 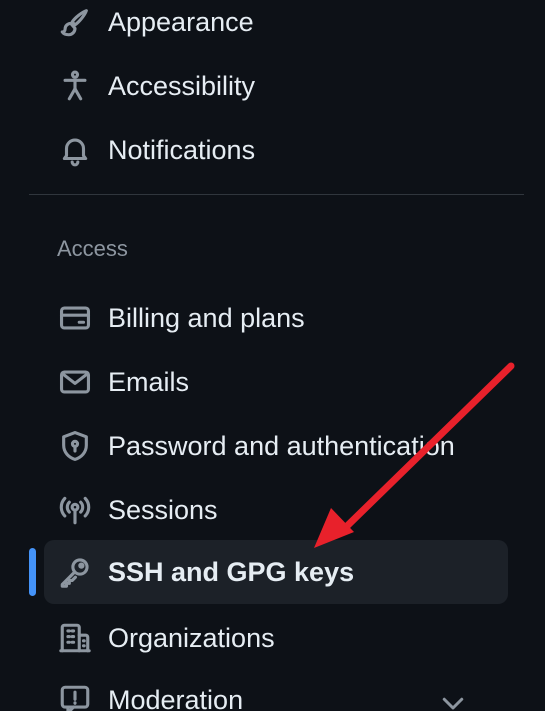 I want to click on sidebar-item-label: SSH and GPG keys, so click(x=231, y=571).